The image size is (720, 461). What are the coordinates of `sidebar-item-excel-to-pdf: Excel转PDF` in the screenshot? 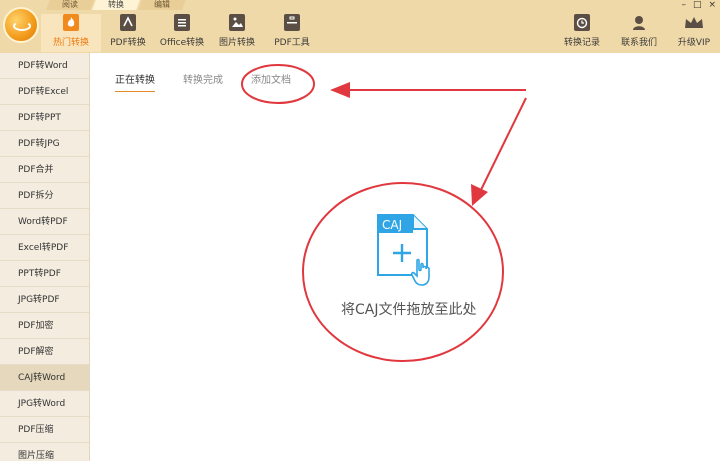 It's located at (44, 248).